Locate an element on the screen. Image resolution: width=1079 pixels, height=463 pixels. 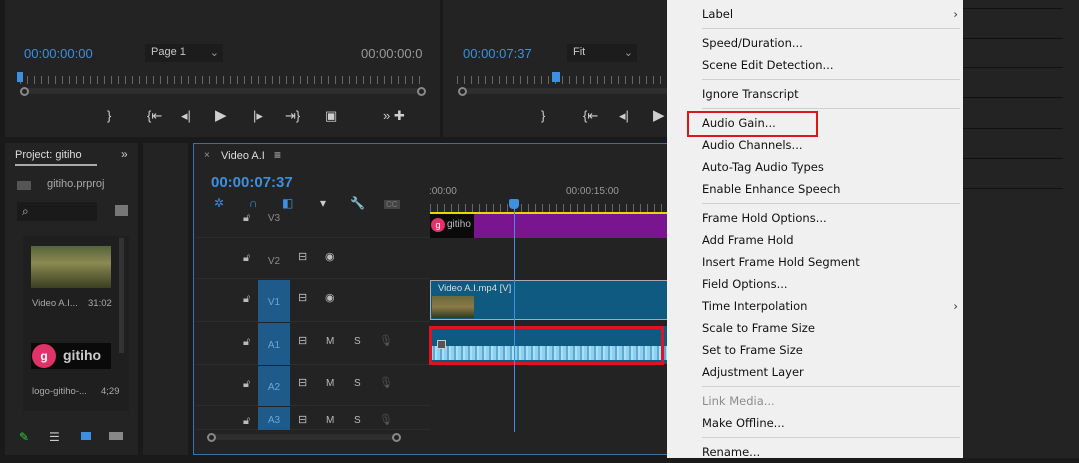
track-header-a3: 🔓︎ A3 ⊟ M S 🎙︎ is located at coordinates (312, 418).